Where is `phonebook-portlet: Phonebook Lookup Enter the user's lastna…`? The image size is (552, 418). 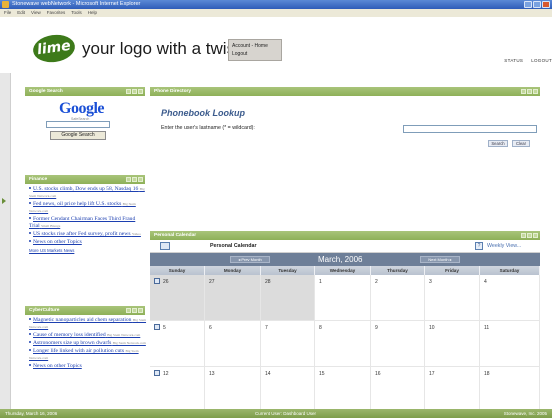
phonebook-portlet: Phonebook Lookup Enter the user's lastna… is located at coordinates (345, 126).